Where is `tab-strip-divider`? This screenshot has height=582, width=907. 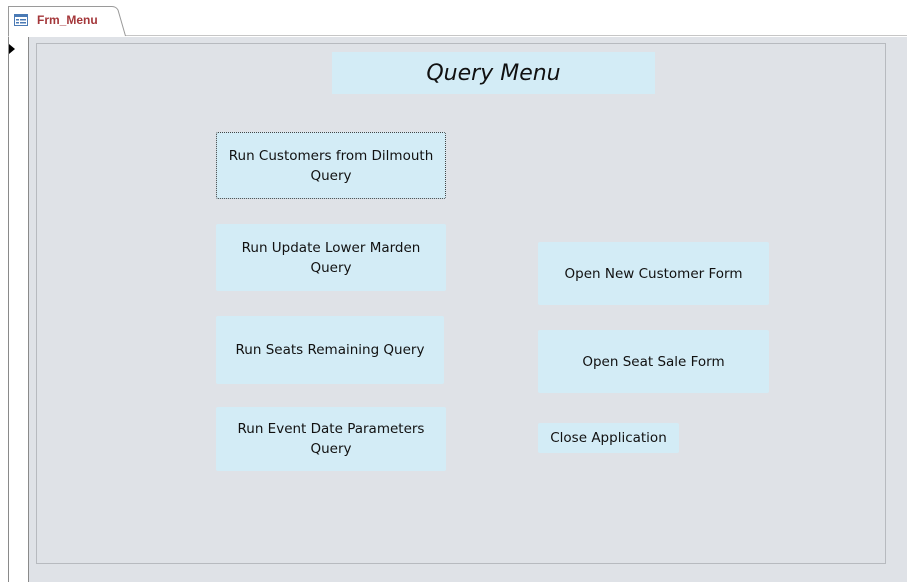 tab-strip-divider is located at coordinates (515, 35).